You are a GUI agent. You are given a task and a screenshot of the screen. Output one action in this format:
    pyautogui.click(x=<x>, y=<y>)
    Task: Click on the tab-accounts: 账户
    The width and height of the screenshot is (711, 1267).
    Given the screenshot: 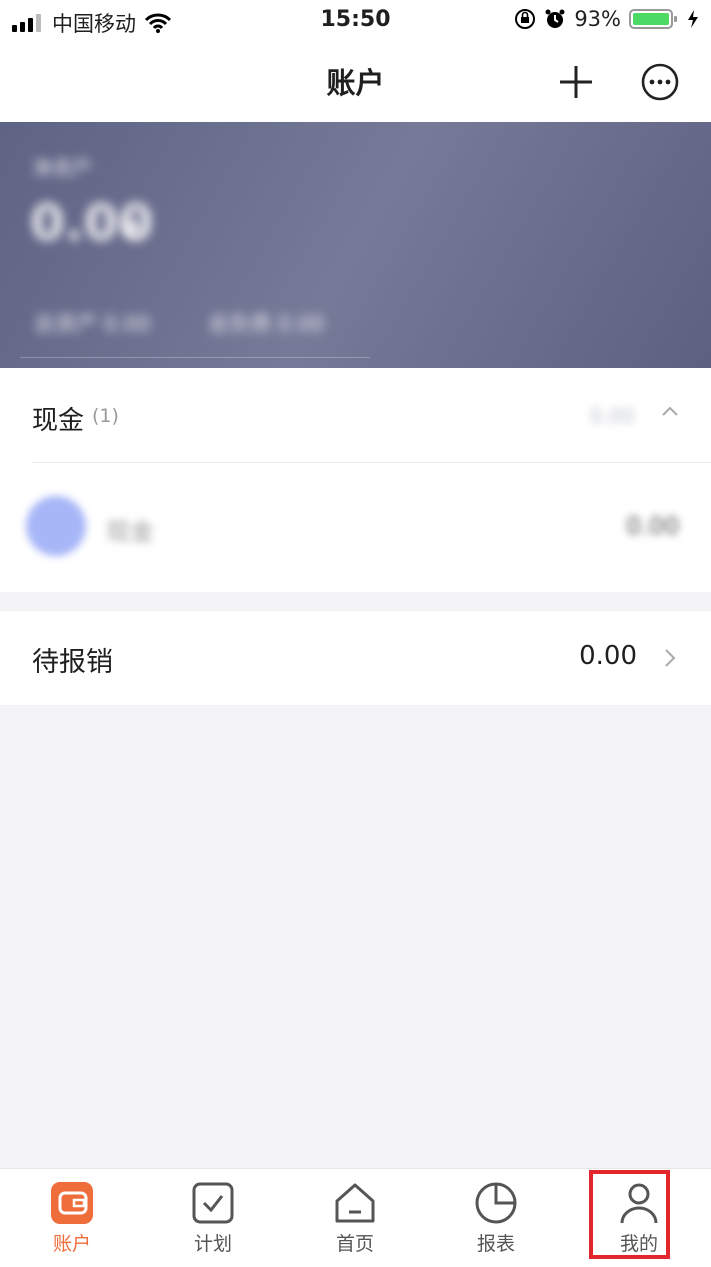 What is the action you would take?
    pyautogui.click(x=72, y=1218)
    